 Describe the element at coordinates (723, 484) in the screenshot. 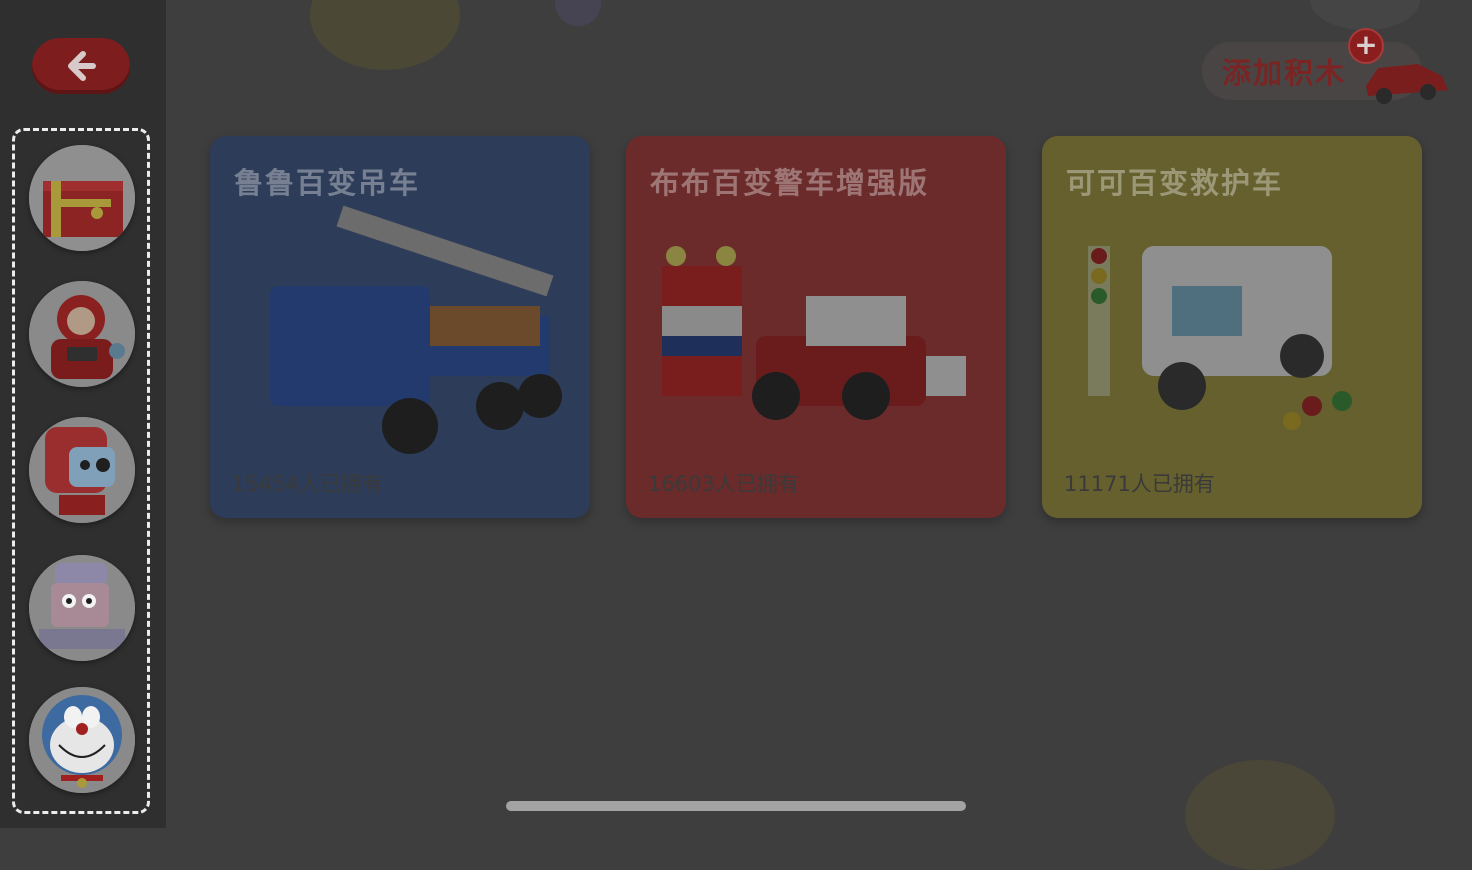

I see `card-owner-count: 16603人已拥有` at that location.